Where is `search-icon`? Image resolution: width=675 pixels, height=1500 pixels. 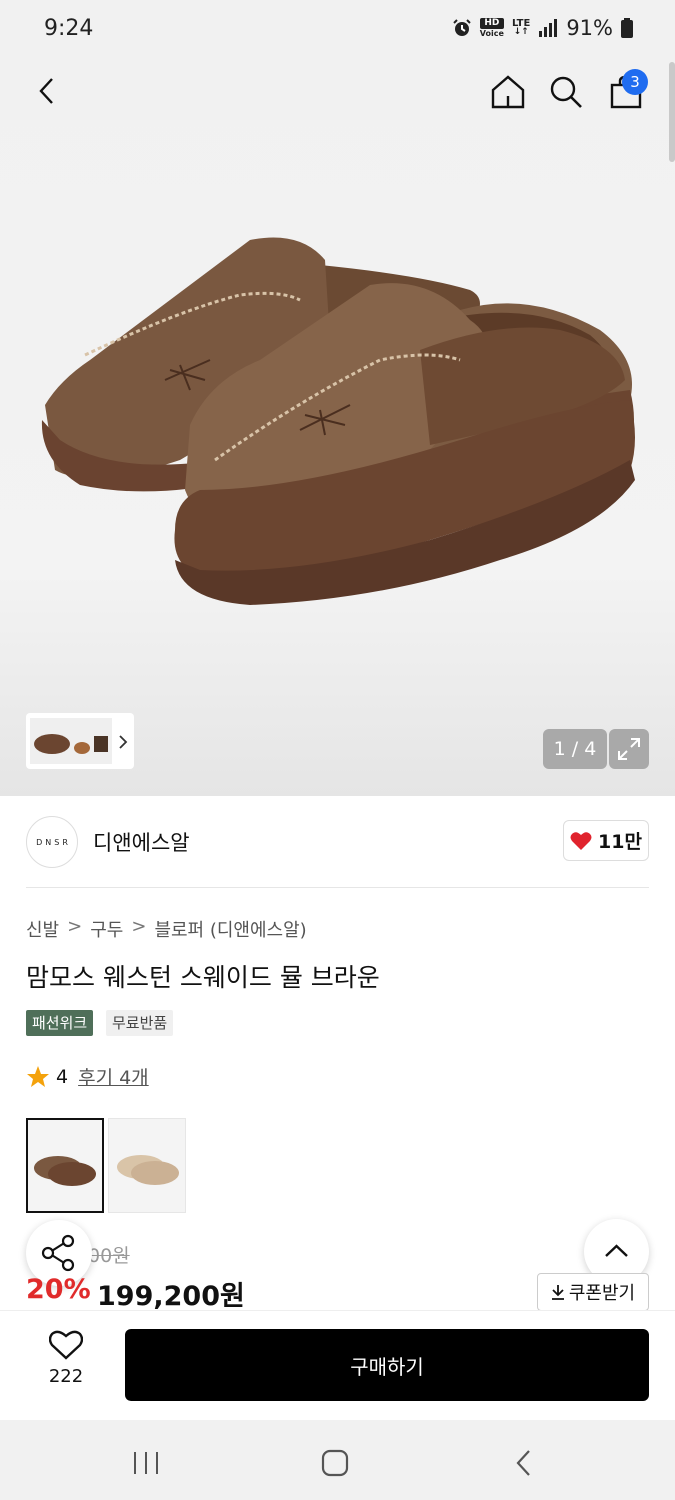
search-icon is located at coordinates (566, 92).